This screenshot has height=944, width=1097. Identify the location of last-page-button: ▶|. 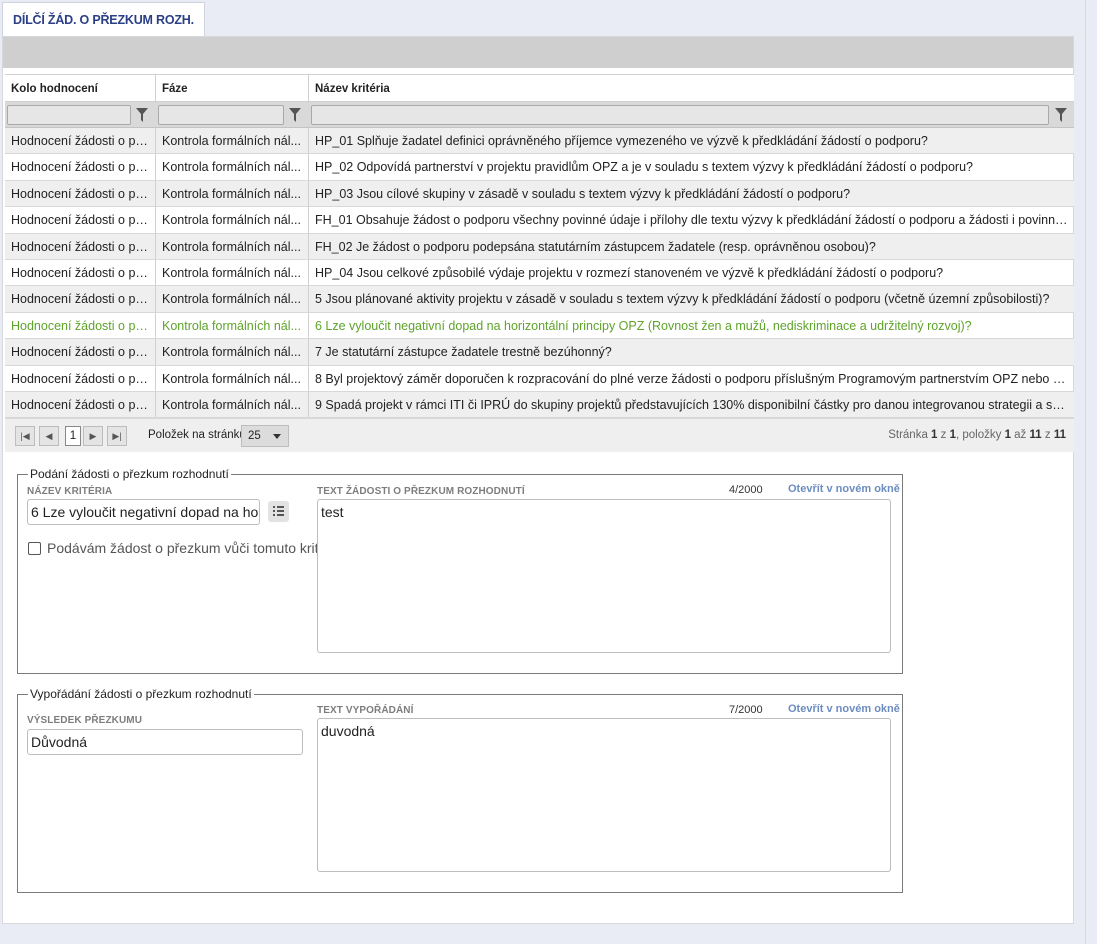
(117, 436).